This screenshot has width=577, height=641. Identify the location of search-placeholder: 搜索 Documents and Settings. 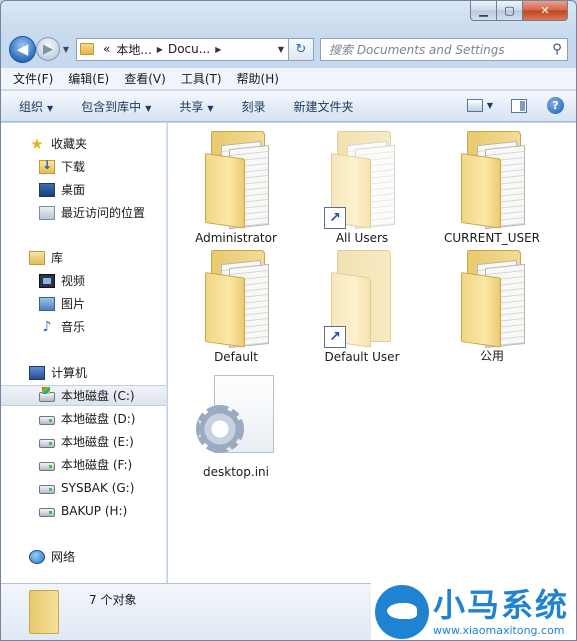
(417, 49).